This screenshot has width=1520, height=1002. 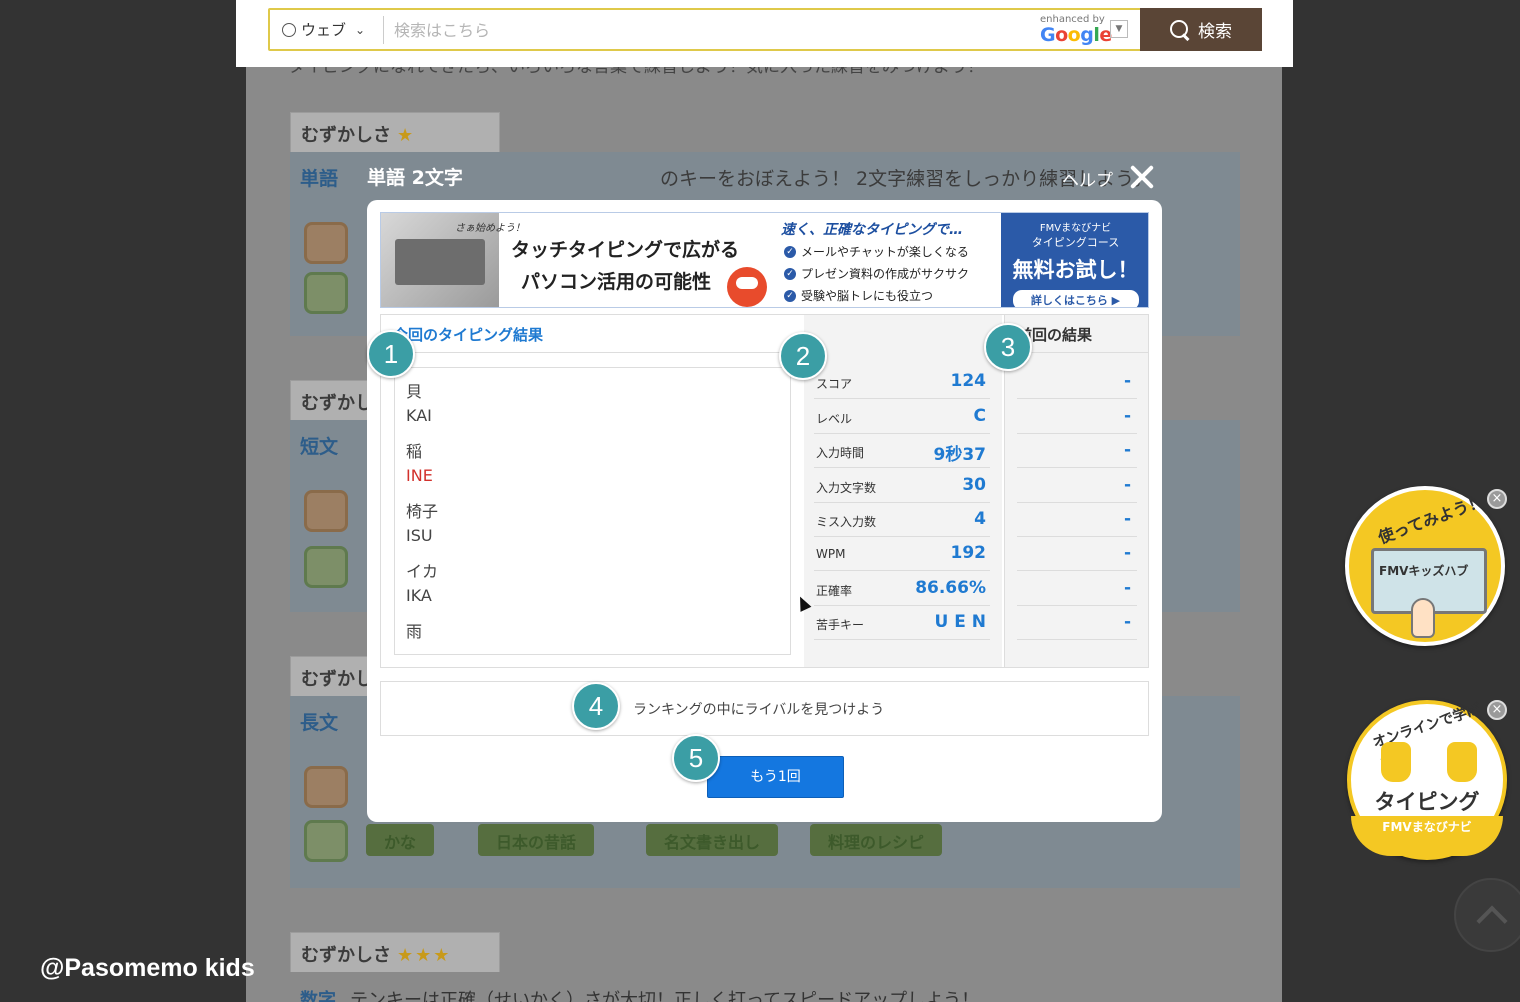 What do you see at coordinates (598, 464) in the screenshot?
I see `list-item: 稲 INE` at bounding box center [598, 464].